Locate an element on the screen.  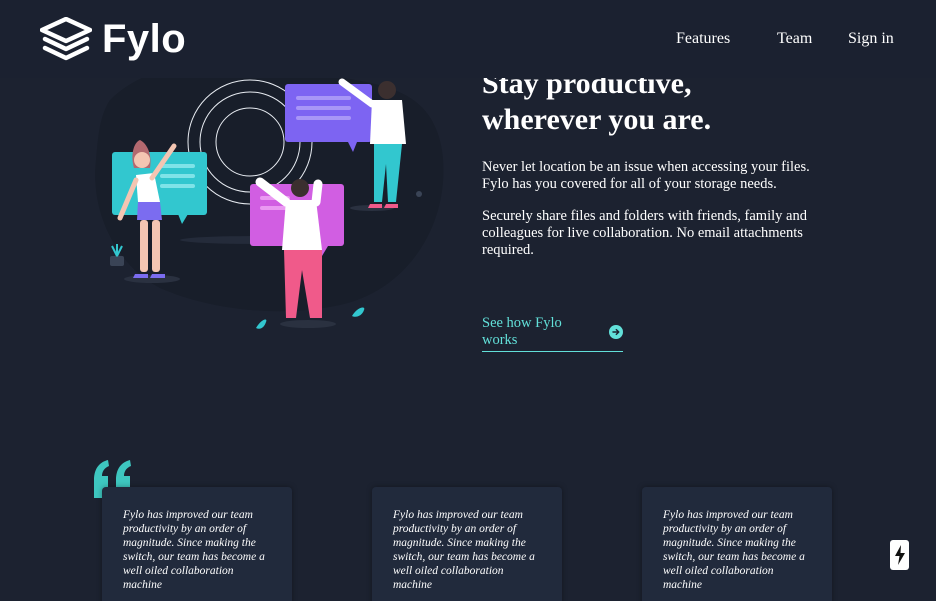
link-label: See how Fylo works is located at coordinates (522, 331).